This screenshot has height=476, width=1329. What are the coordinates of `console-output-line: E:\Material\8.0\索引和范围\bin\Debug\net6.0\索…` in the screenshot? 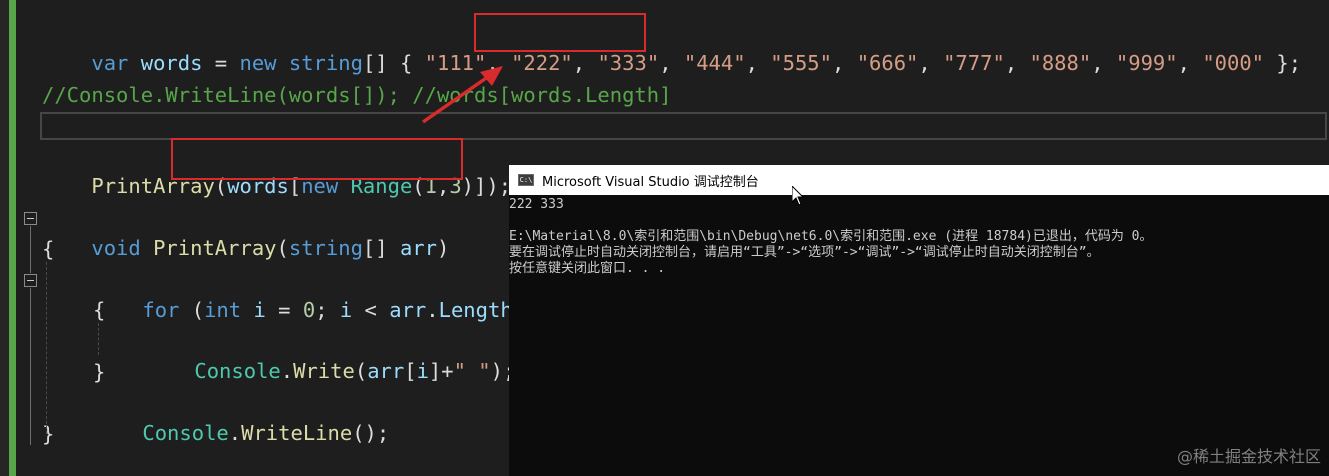 It's located at (831, 236).